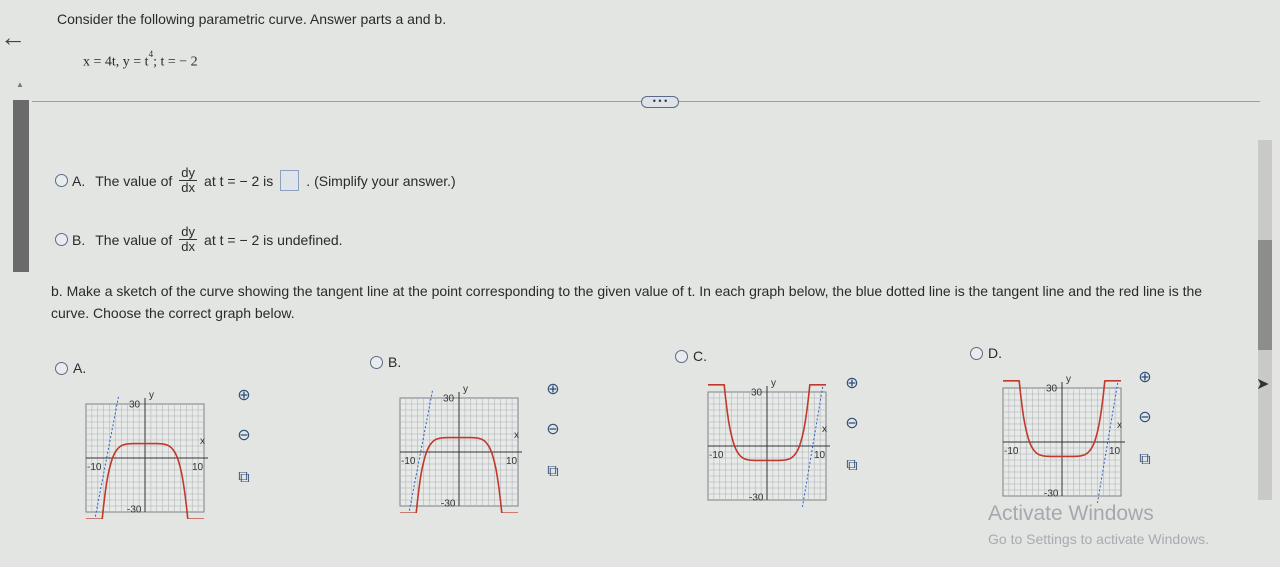 This screenshot has width=1280, height=567. I want to click on graph-d-plot: y 30 -30 -10 10 x, so click(1063, 438).